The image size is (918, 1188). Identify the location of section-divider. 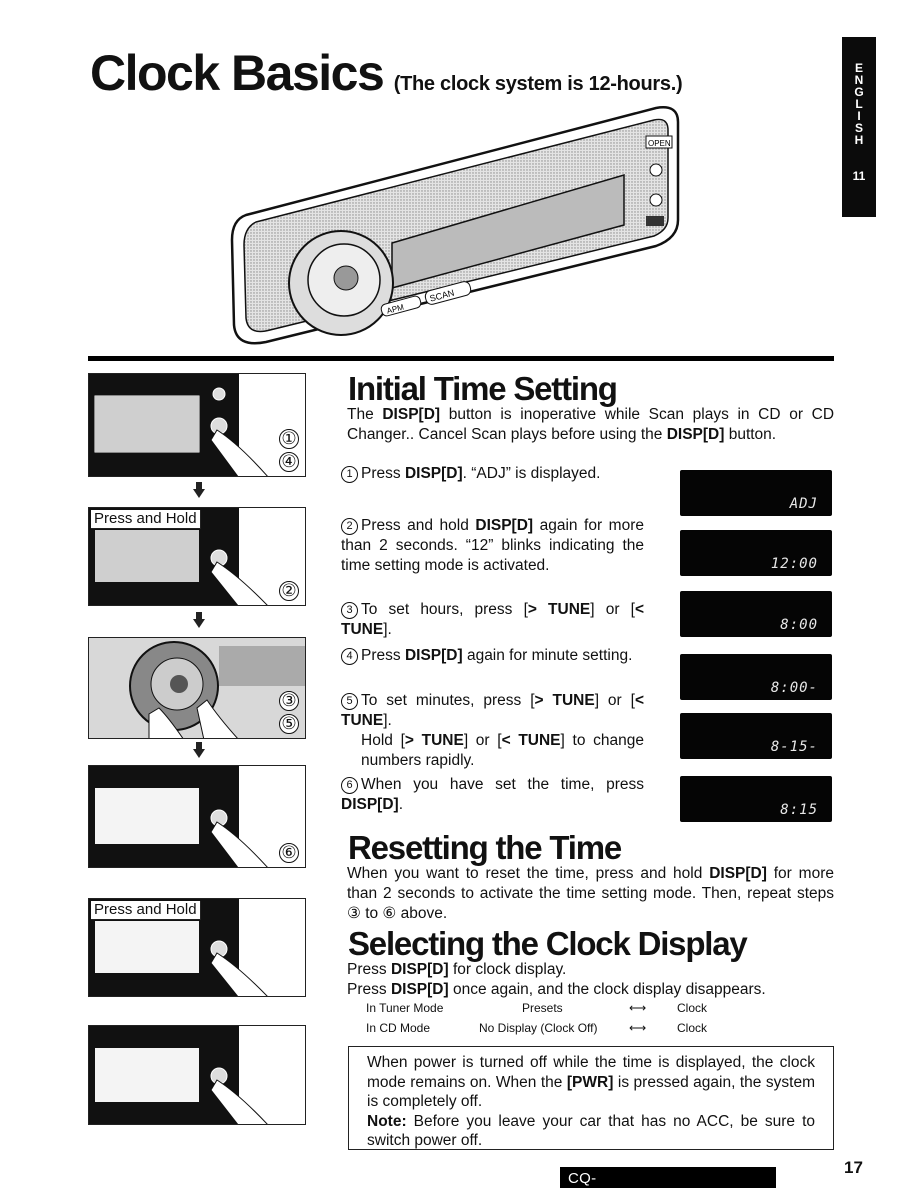
(461, 358).